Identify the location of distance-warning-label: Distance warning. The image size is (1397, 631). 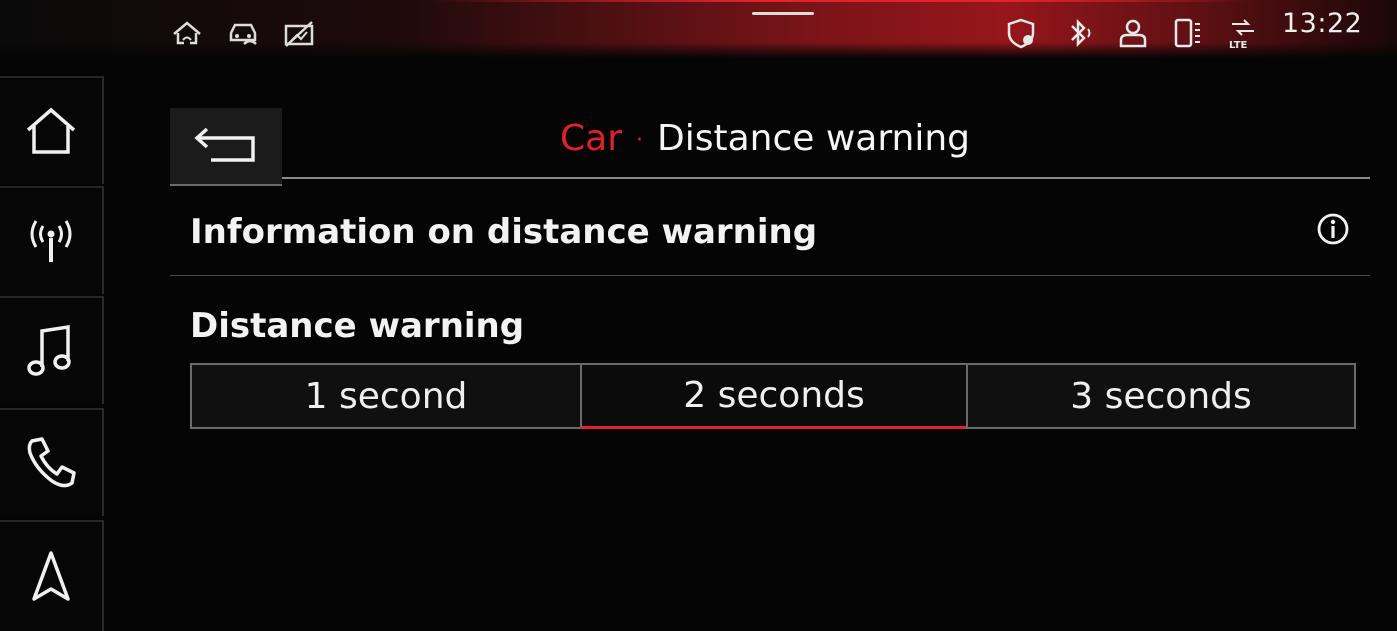
(357, 326).